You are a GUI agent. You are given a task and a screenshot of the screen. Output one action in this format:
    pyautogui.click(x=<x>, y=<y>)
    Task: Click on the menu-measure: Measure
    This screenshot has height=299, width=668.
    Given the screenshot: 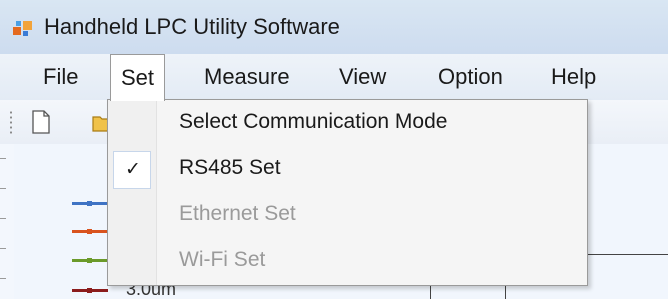 What is the action you would take?
    pyautogui.click(x=247, y=77)
    